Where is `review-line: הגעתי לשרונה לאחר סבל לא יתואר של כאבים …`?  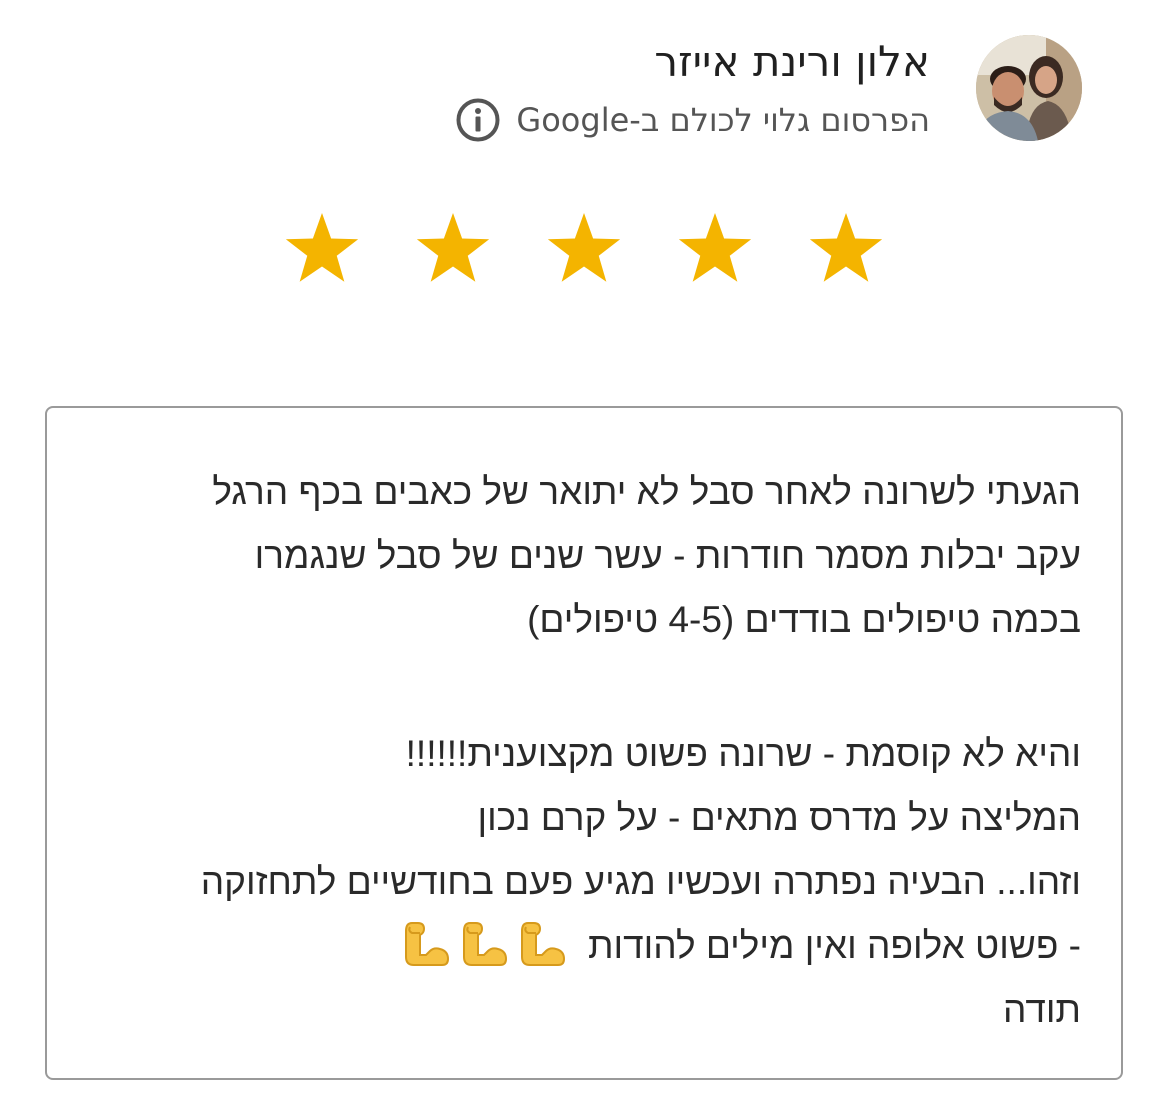 review-line: הגעתי לשרונה לאחר סבל לא יתואר של כאבים … is located at coordinates (646, 491).